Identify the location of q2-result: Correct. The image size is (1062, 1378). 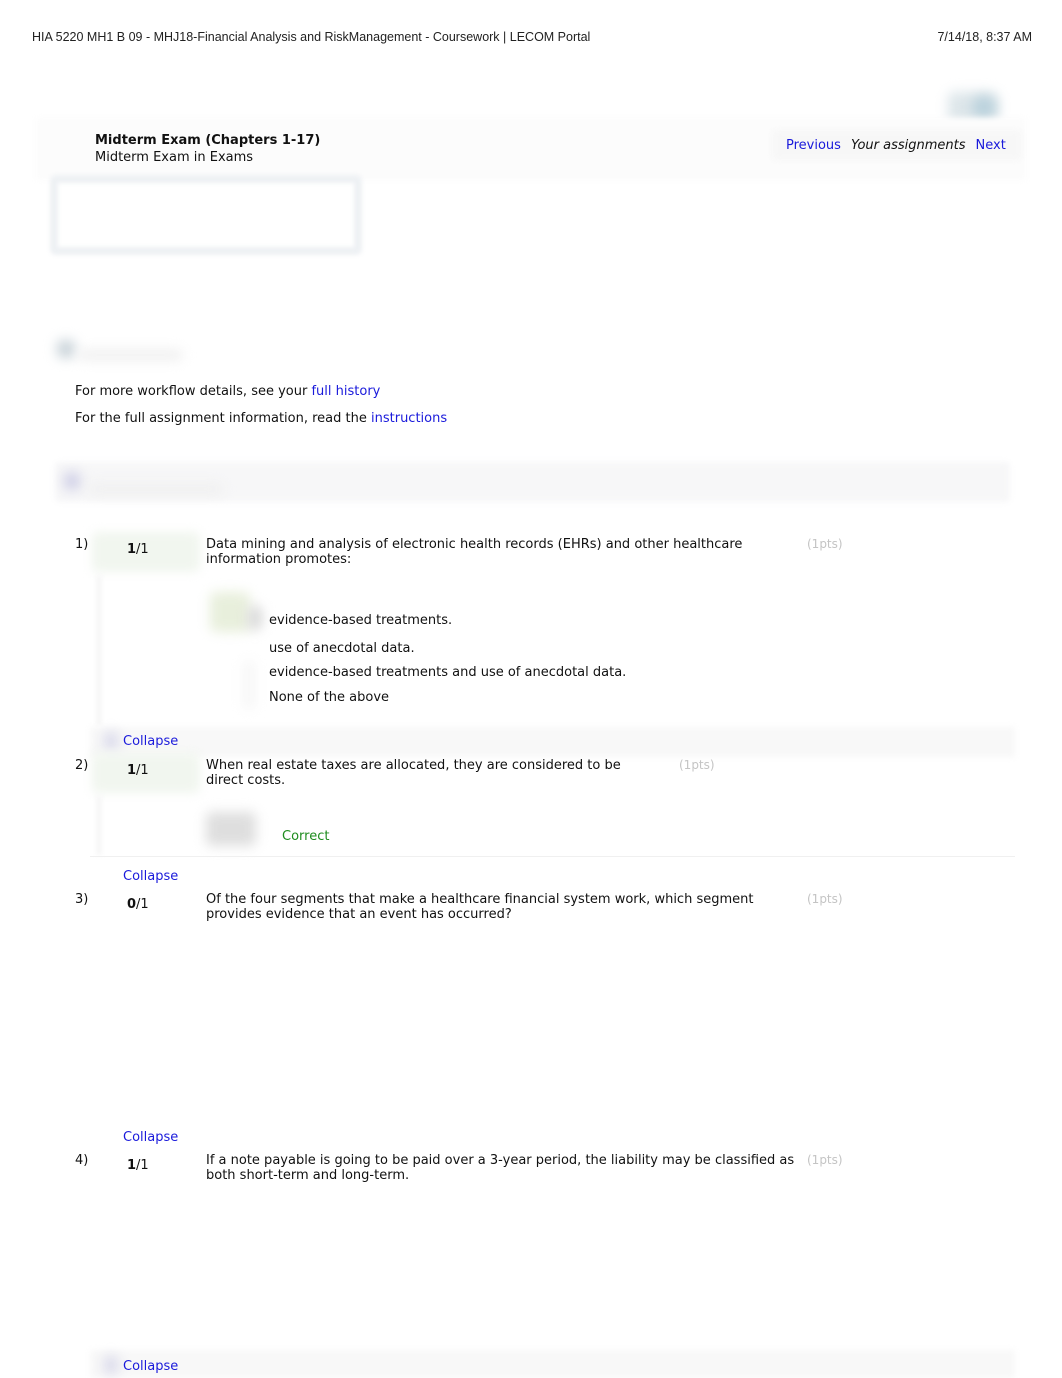
(306, 836).